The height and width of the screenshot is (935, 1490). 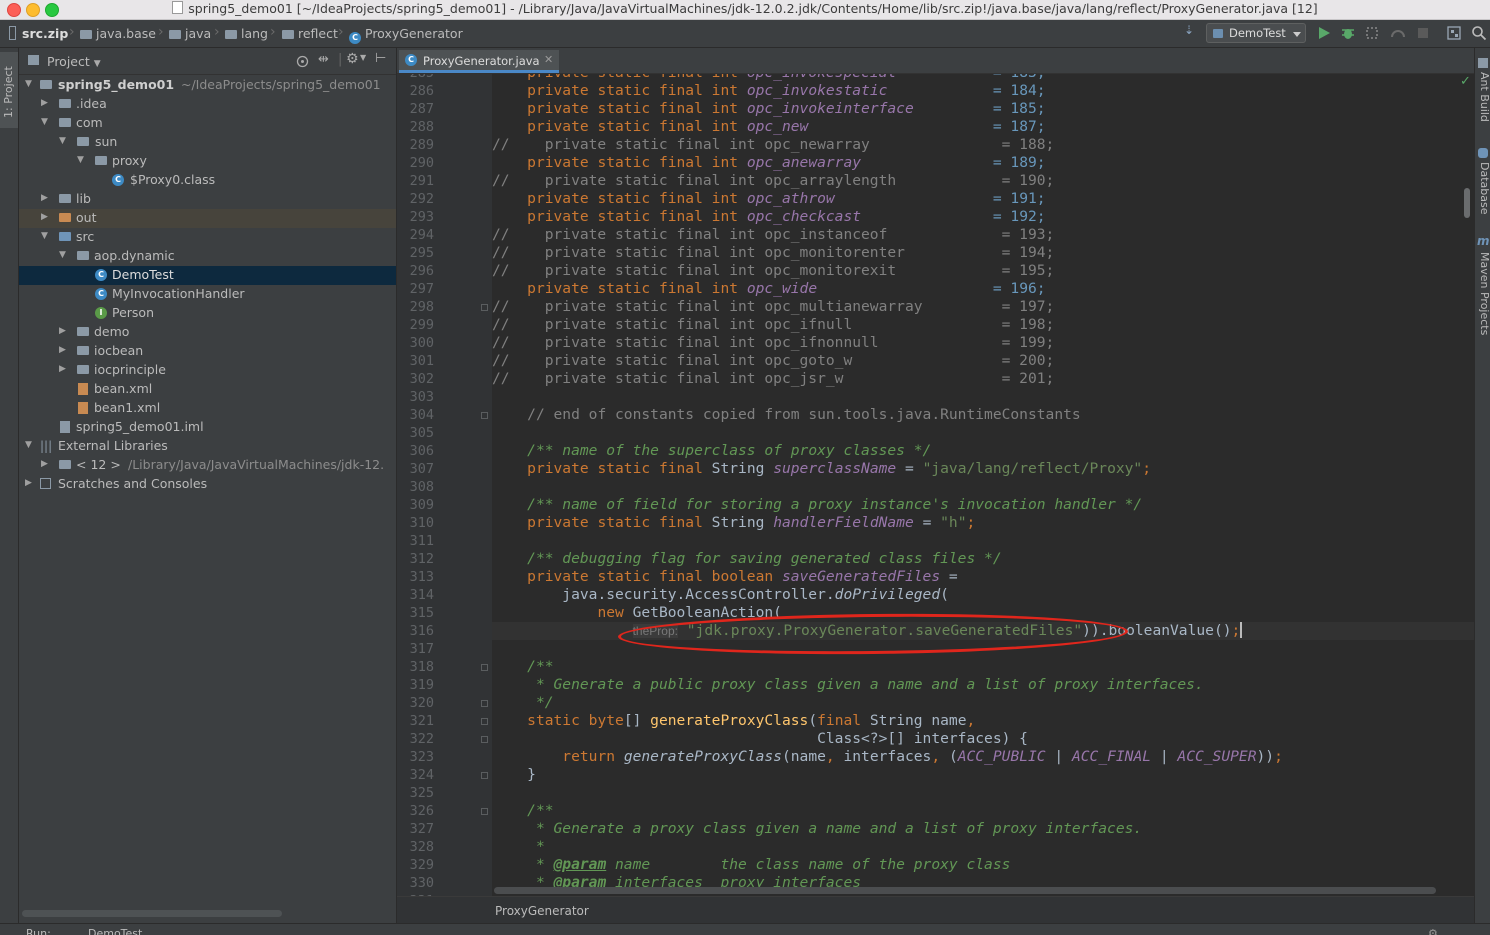 What do you see at coordinates (965, 890) in the screenshot?
I see `editor-horizontal-scrollbar` at bounding box center [965, 890].